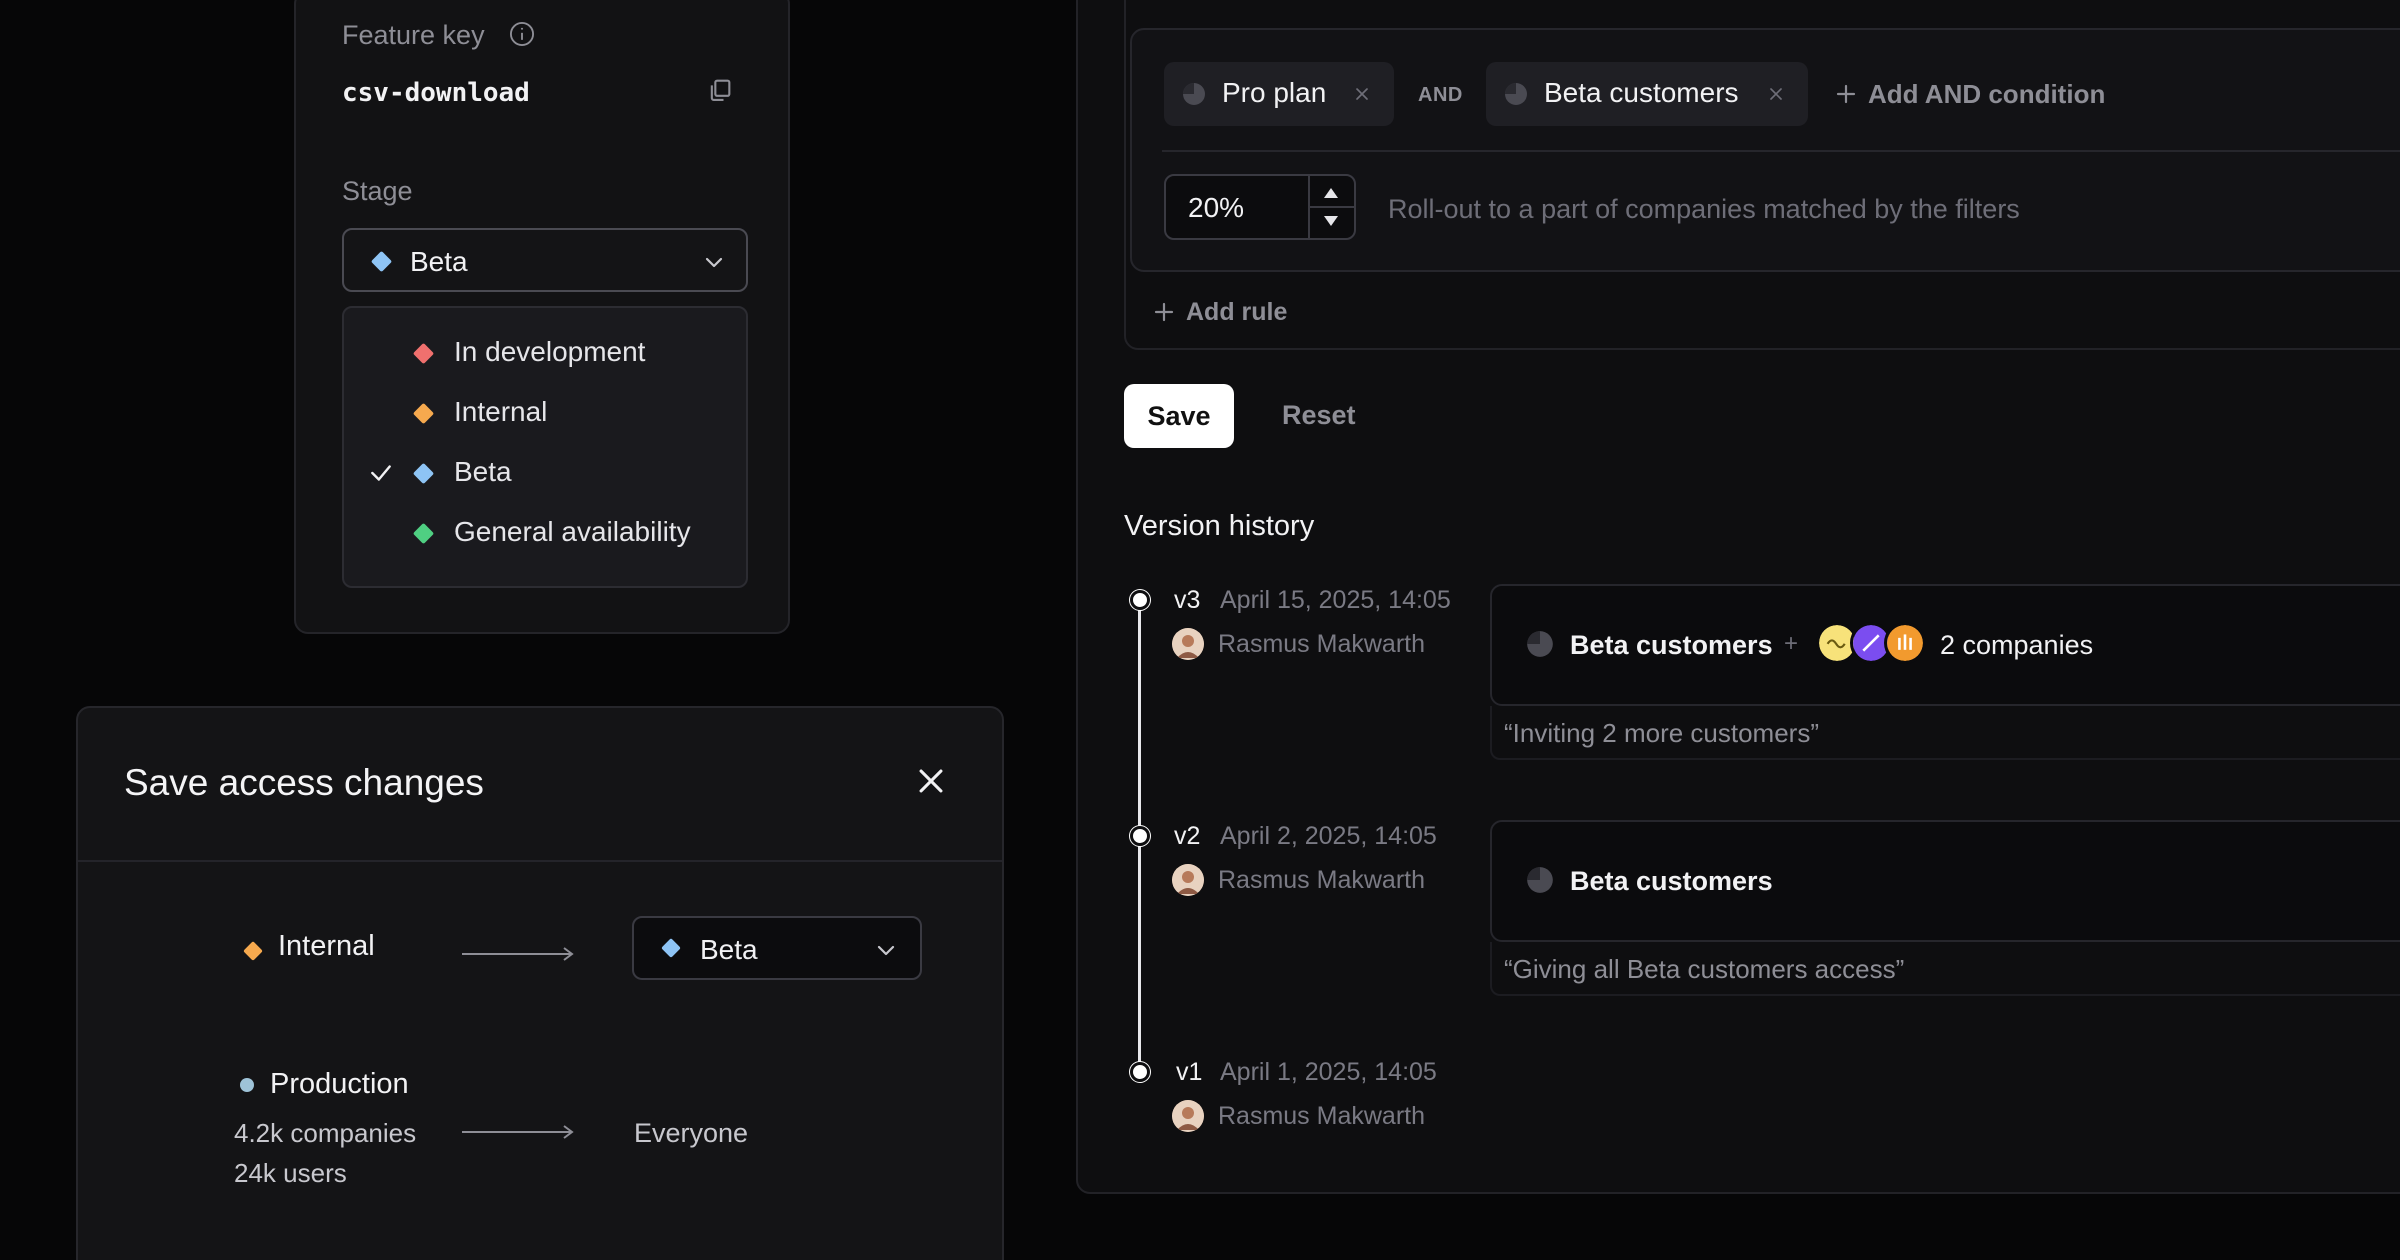 This screenshot has height=1260, width=2400. Describe the element at coordinates (720, 90) in the screenshot. I see `copy-icon` at that location.